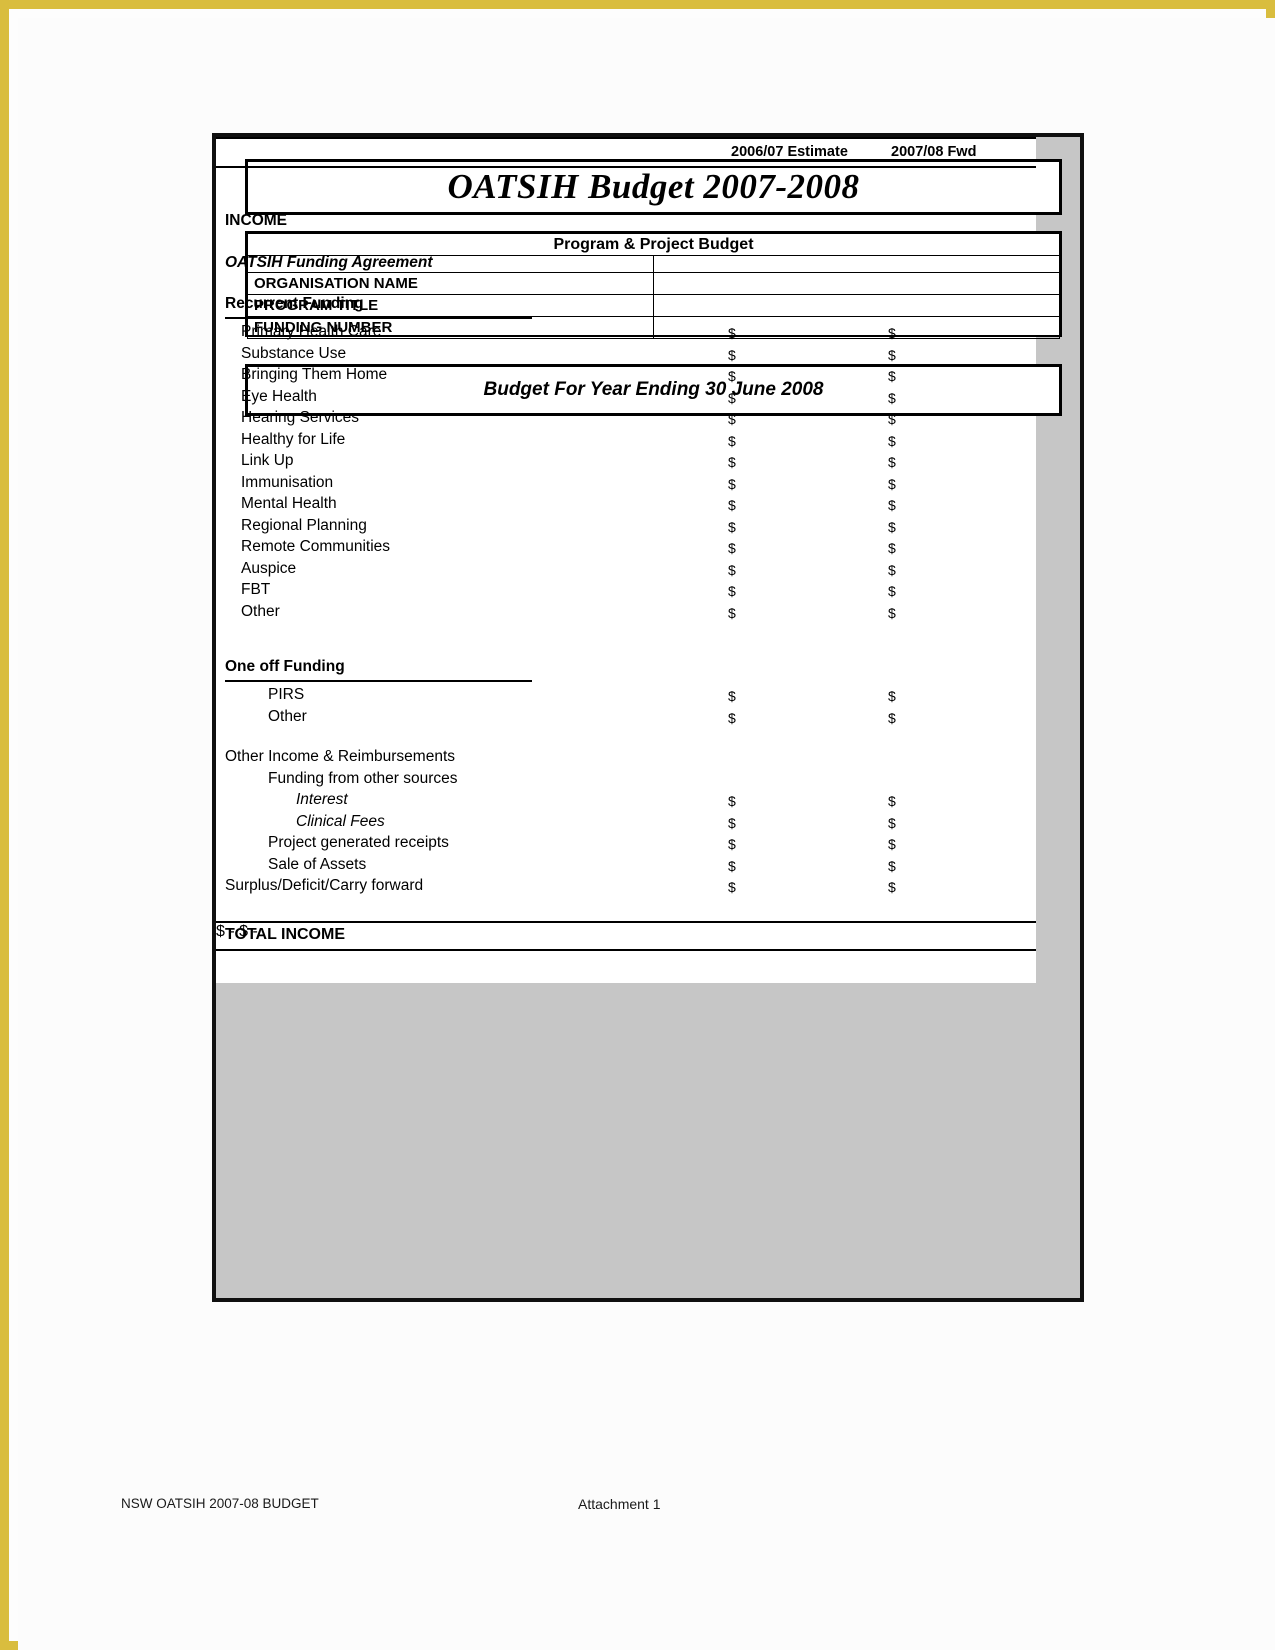  Describe the element at coordinates (626, 824) in the screenshot. I see `list-item: Clinical Fees $ $` at that location.